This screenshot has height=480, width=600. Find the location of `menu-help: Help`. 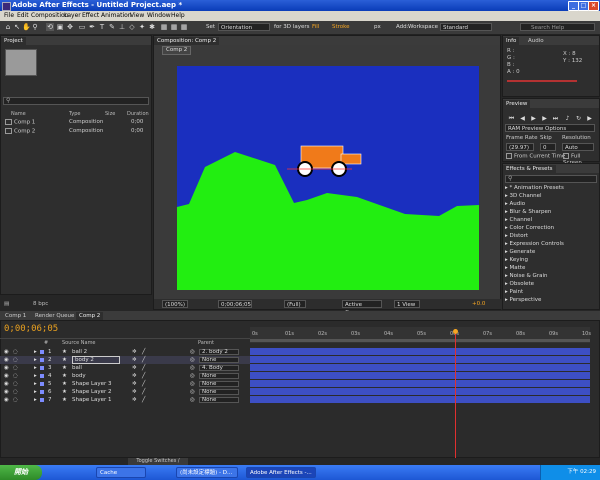

menu-help: Help is located at coordinates (178, 16).